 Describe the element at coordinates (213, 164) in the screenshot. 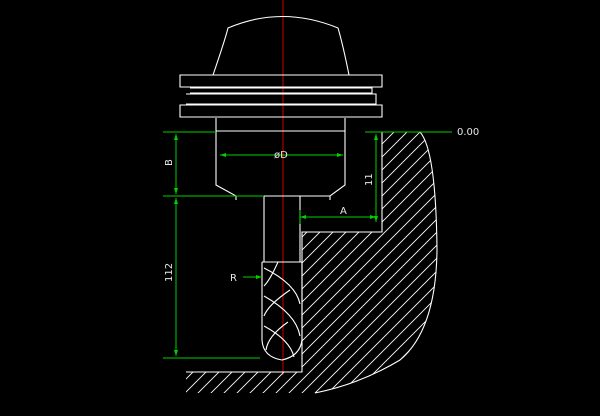

I see `dimension-b: B` at that location.